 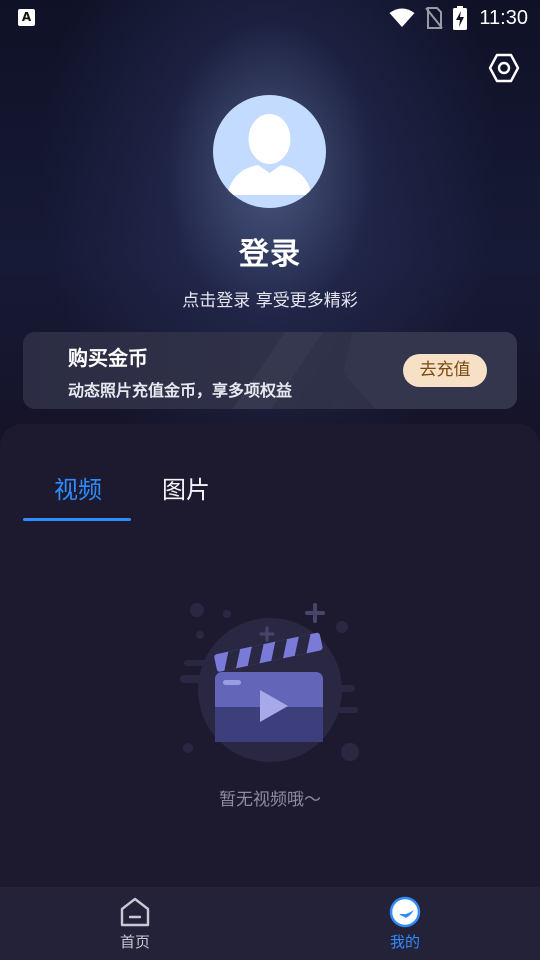 What do you see at coordinates (134, 942) in the screenshot?
I see `nav-label-home: 首页` at bounding box center [134, 942].